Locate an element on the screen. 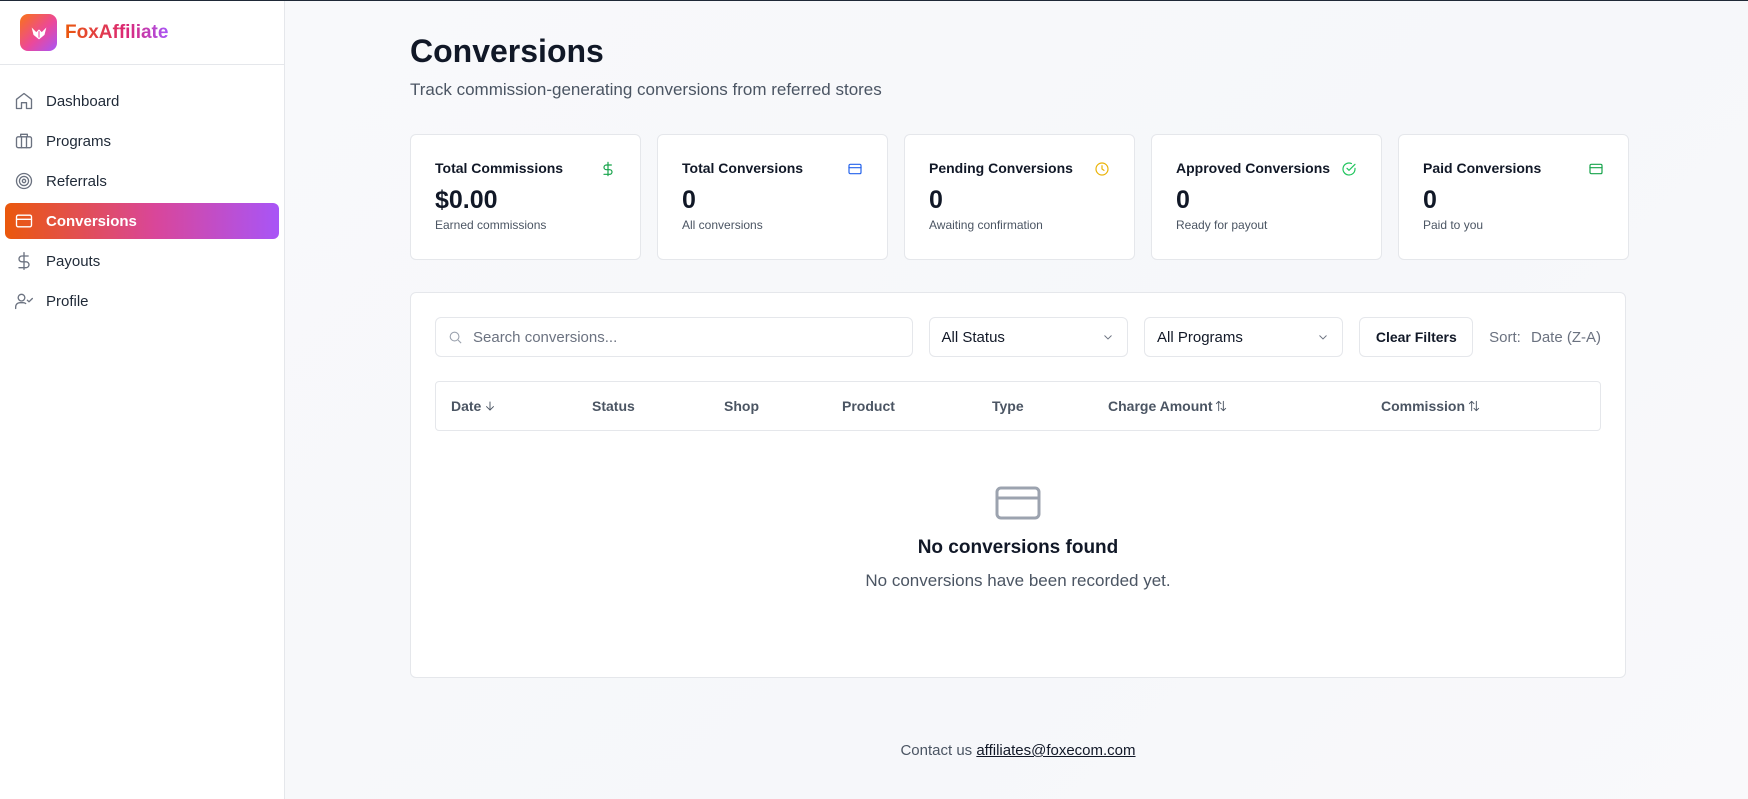  brand: FoxAffiliate is located at coordinates (142, 33).